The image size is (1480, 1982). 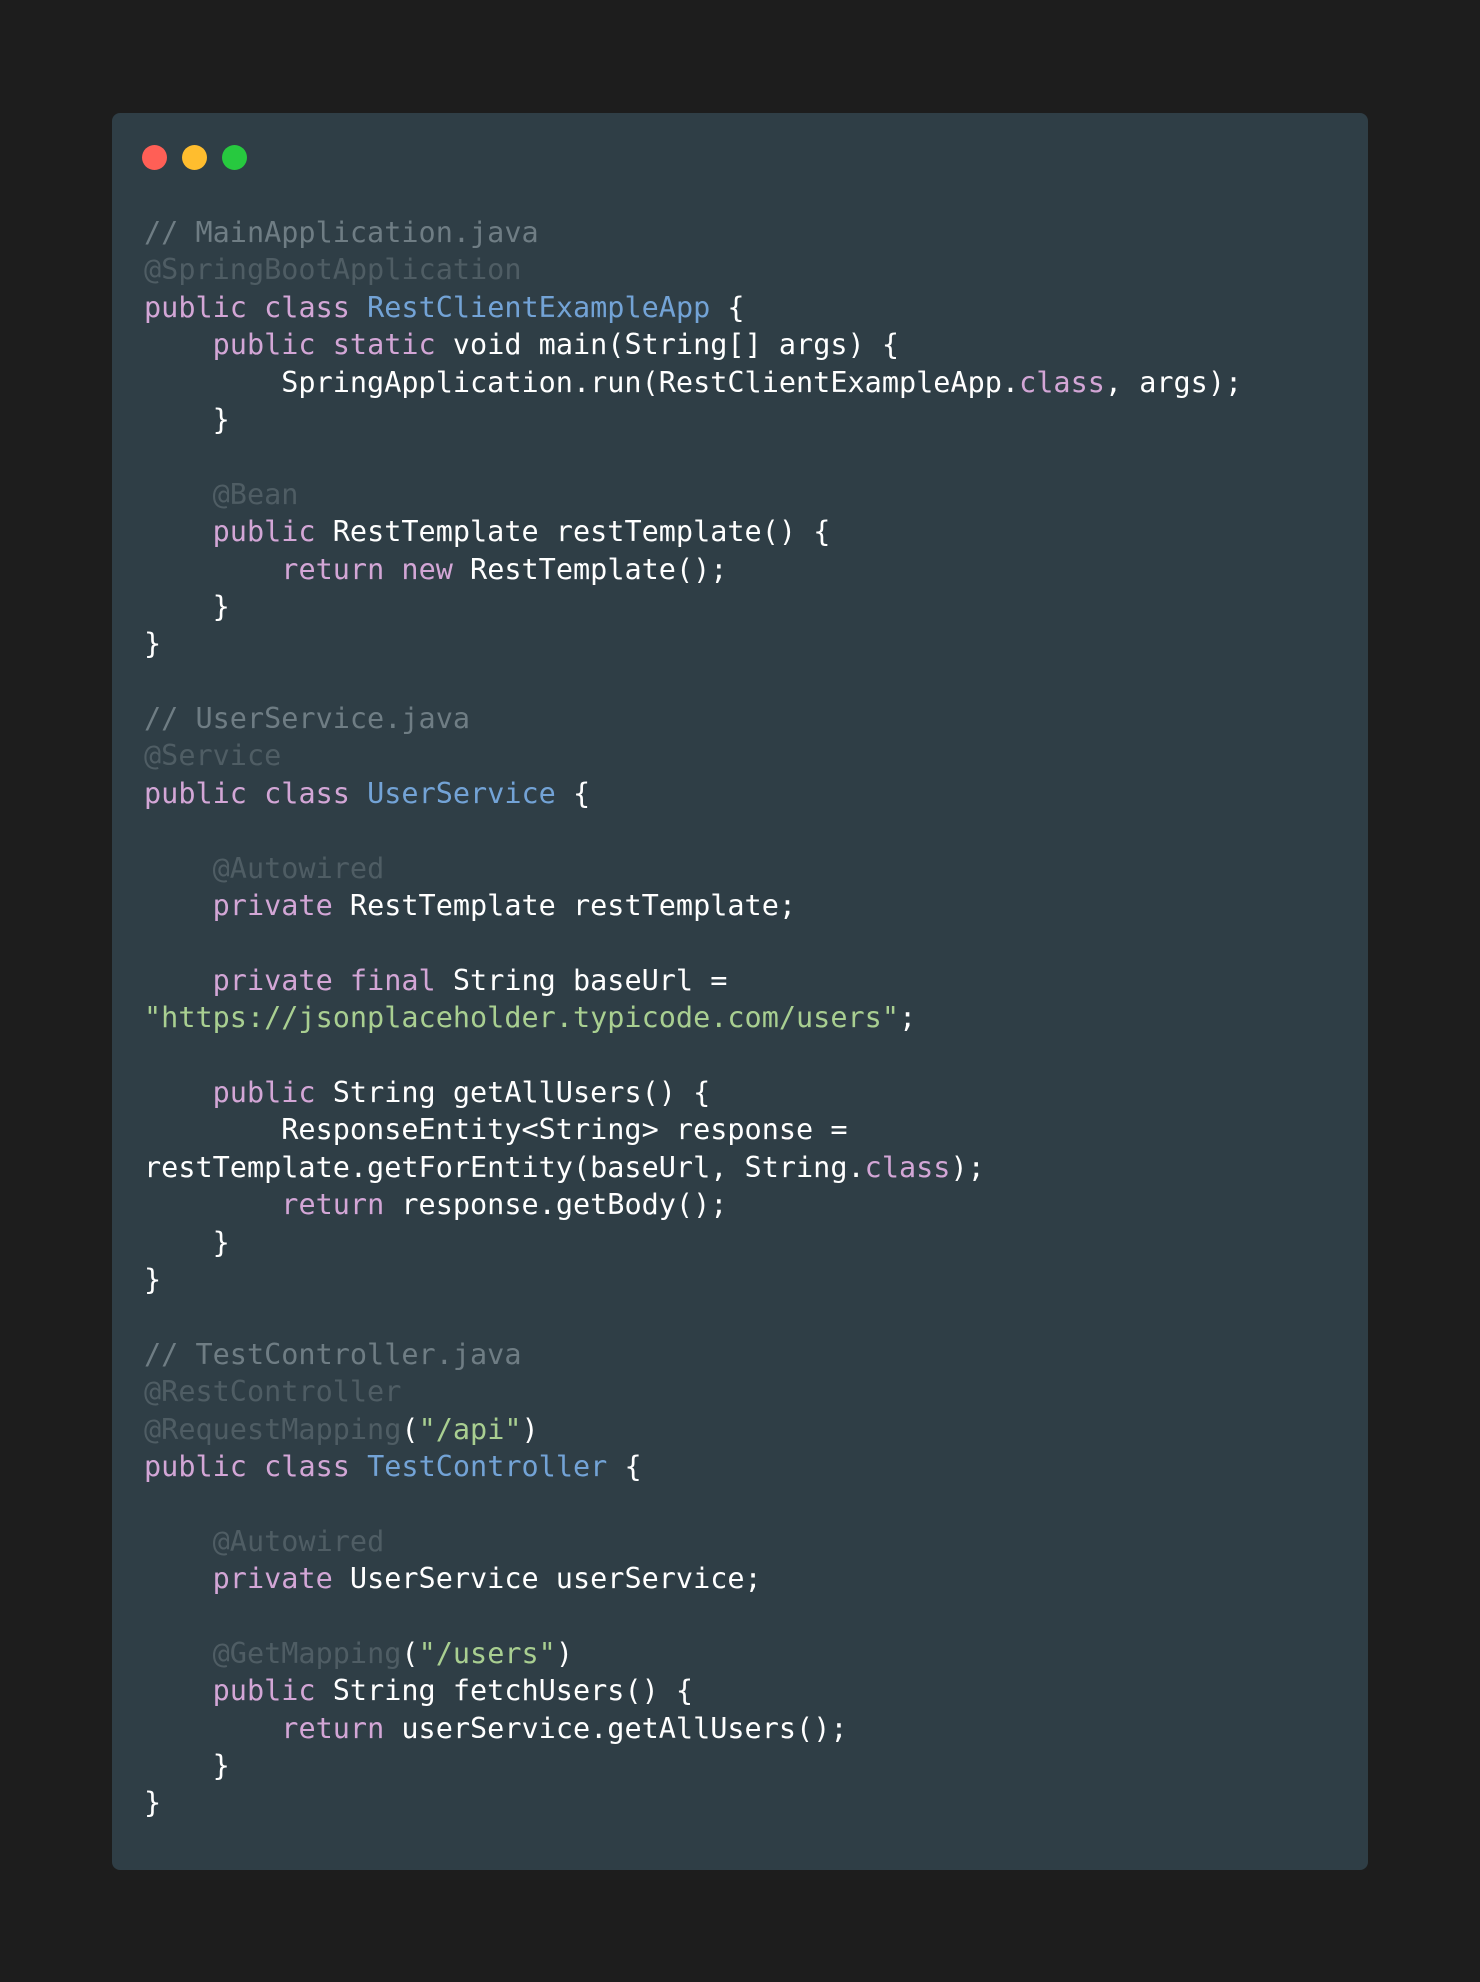 What do you see at coordinates (530, 1429) in the screenshot?
I see `code-token: )` at bounding box center [530, 1429].